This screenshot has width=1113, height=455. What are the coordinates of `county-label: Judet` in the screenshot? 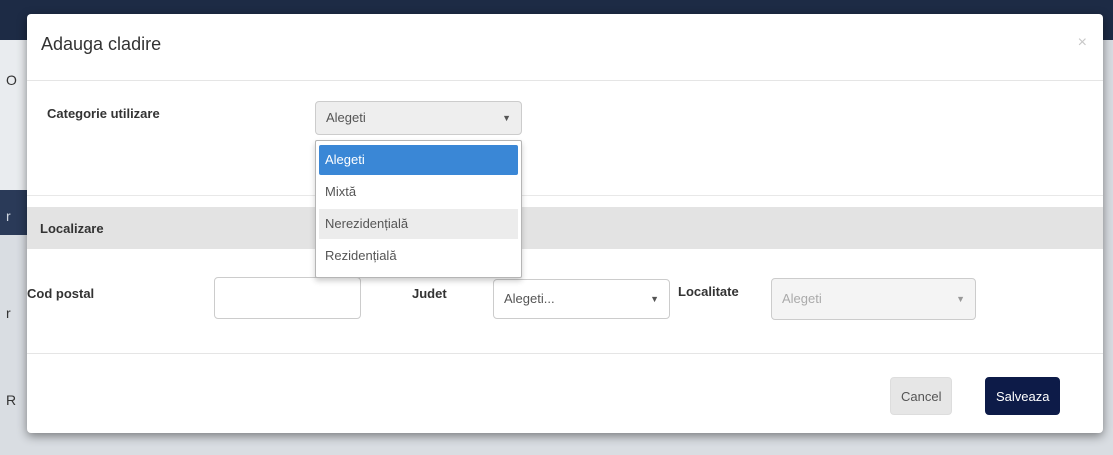 It's located at (429, 293).